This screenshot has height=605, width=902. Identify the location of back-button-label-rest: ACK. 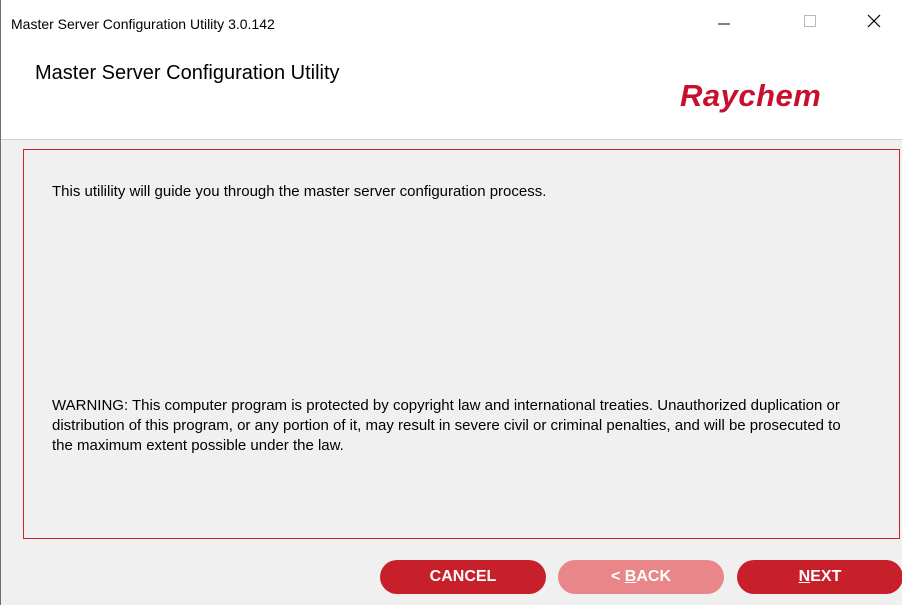
(654, 576).